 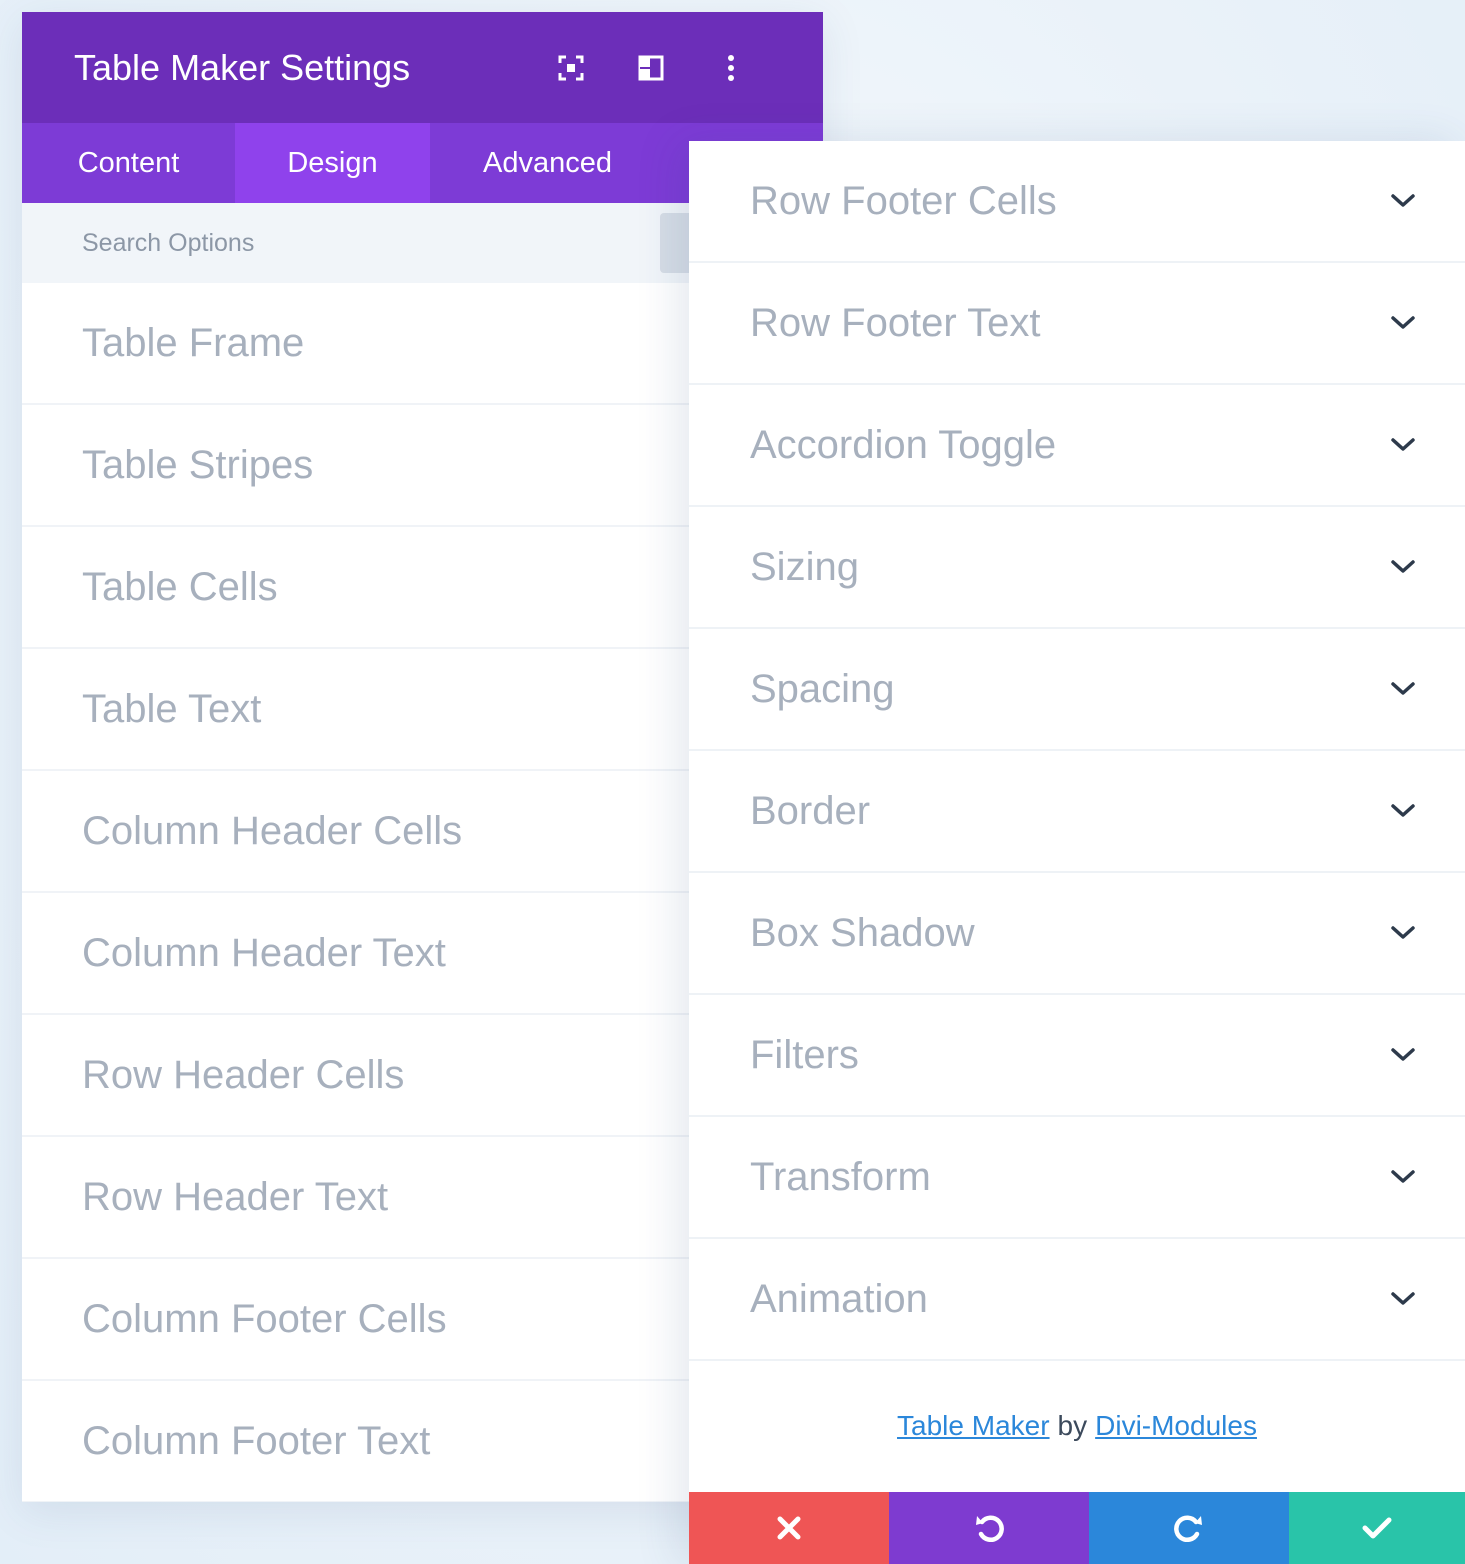 I want to click on tab-design: Design, so click(x=332, y=163).